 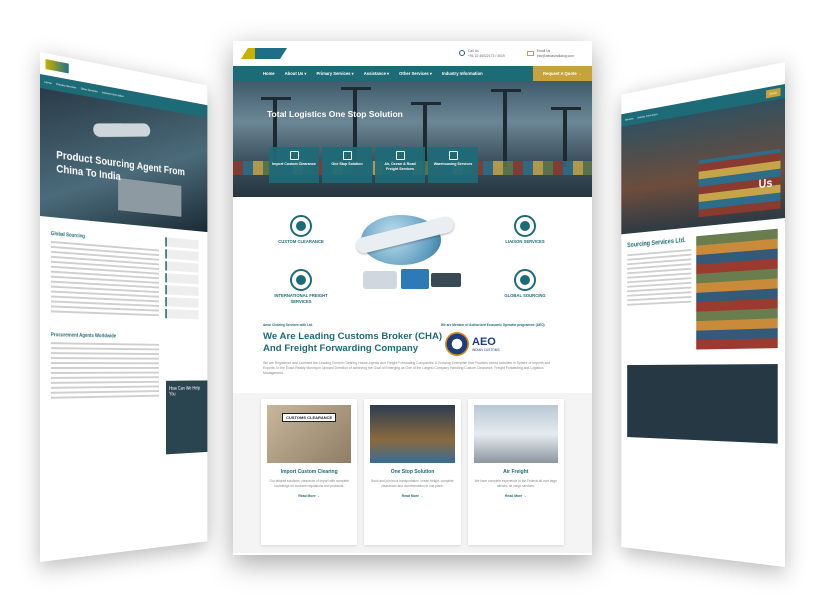 I want to click on phone-contact: Call Us +91 22 40022173 / 4019, so click(x=481, y=53).